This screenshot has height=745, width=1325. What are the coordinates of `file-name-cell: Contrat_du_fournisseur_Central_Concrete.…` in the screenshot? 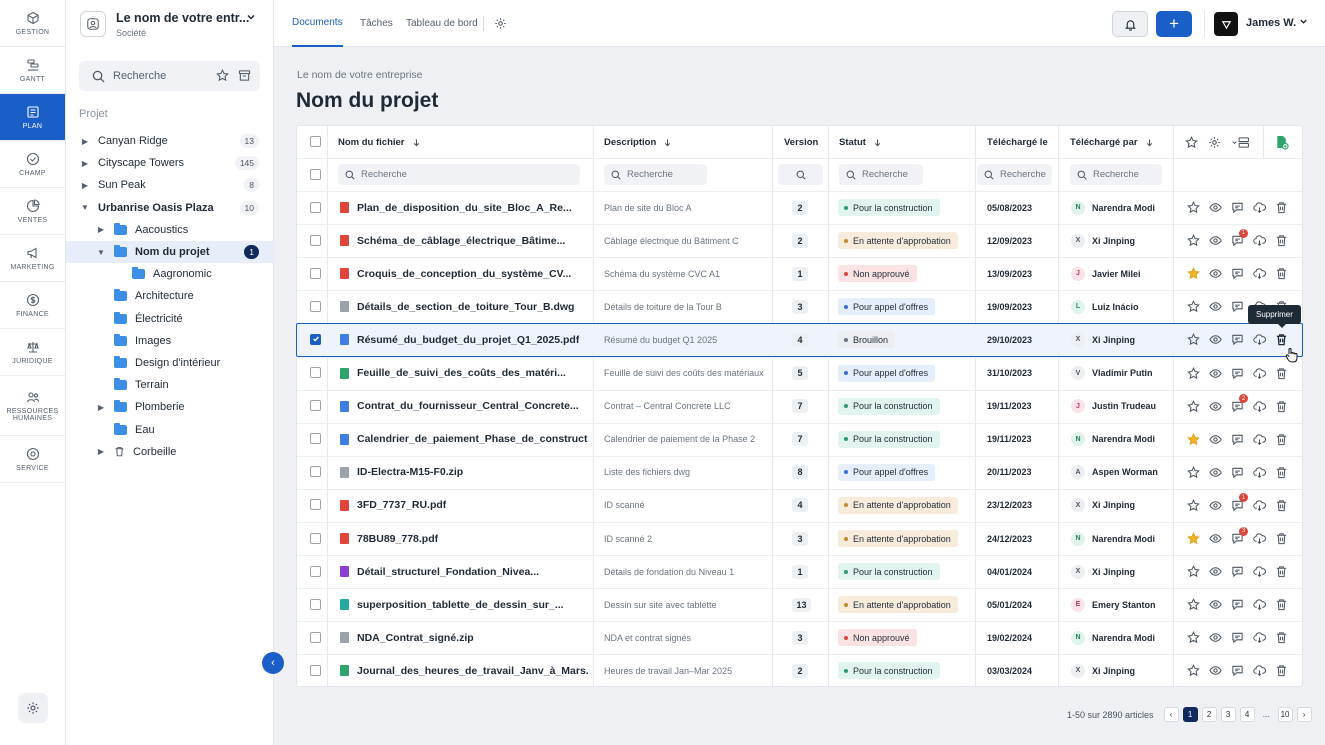 It's located at (464, 406).